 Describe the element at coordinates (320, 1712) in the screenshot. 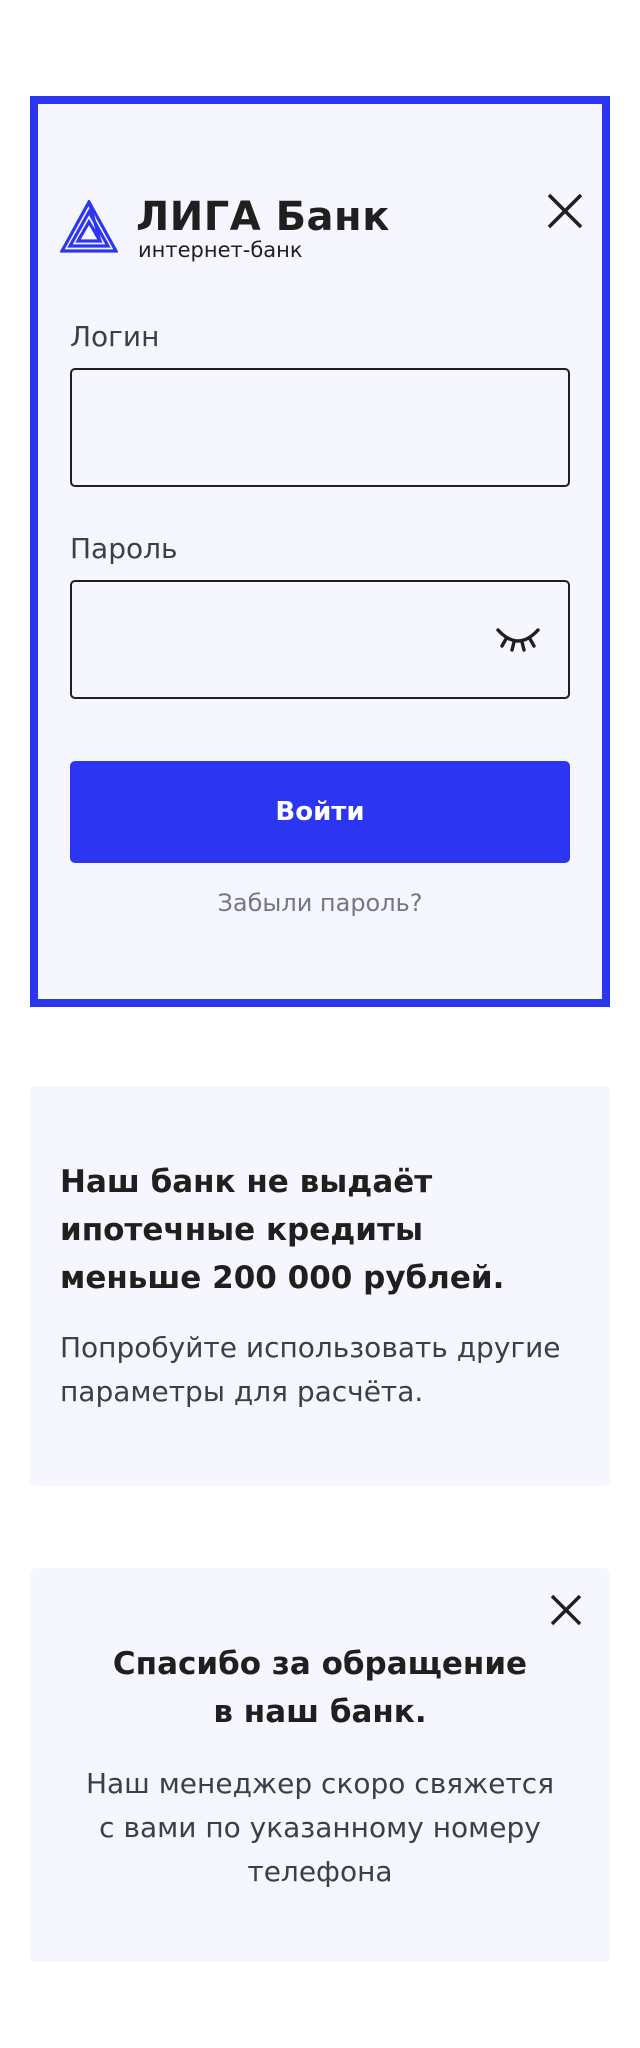

I see `thanks-title-line: в наш банк.` at that location.